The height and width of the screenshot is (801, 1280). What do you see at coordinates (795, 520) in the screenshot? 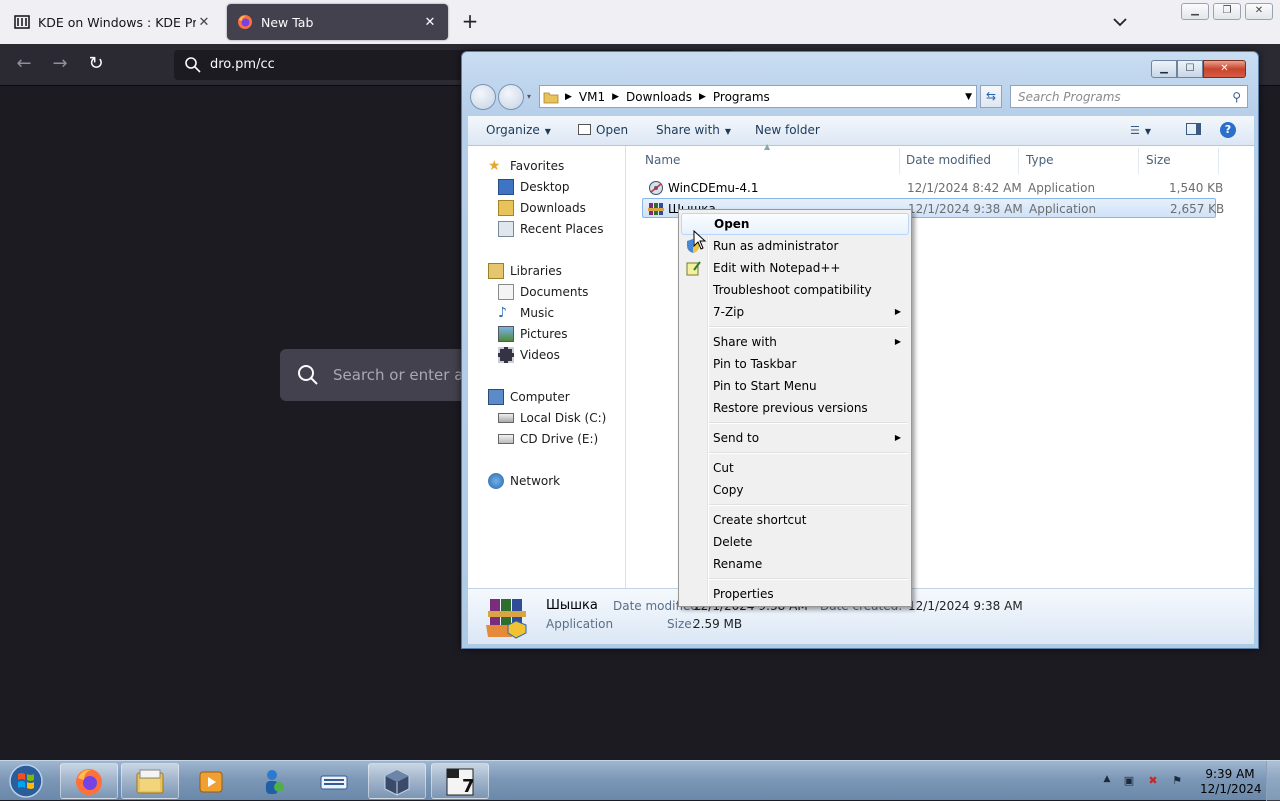
I see `menu-item-create-shortcut: Create shortcut` at bounding box center [795, 520].